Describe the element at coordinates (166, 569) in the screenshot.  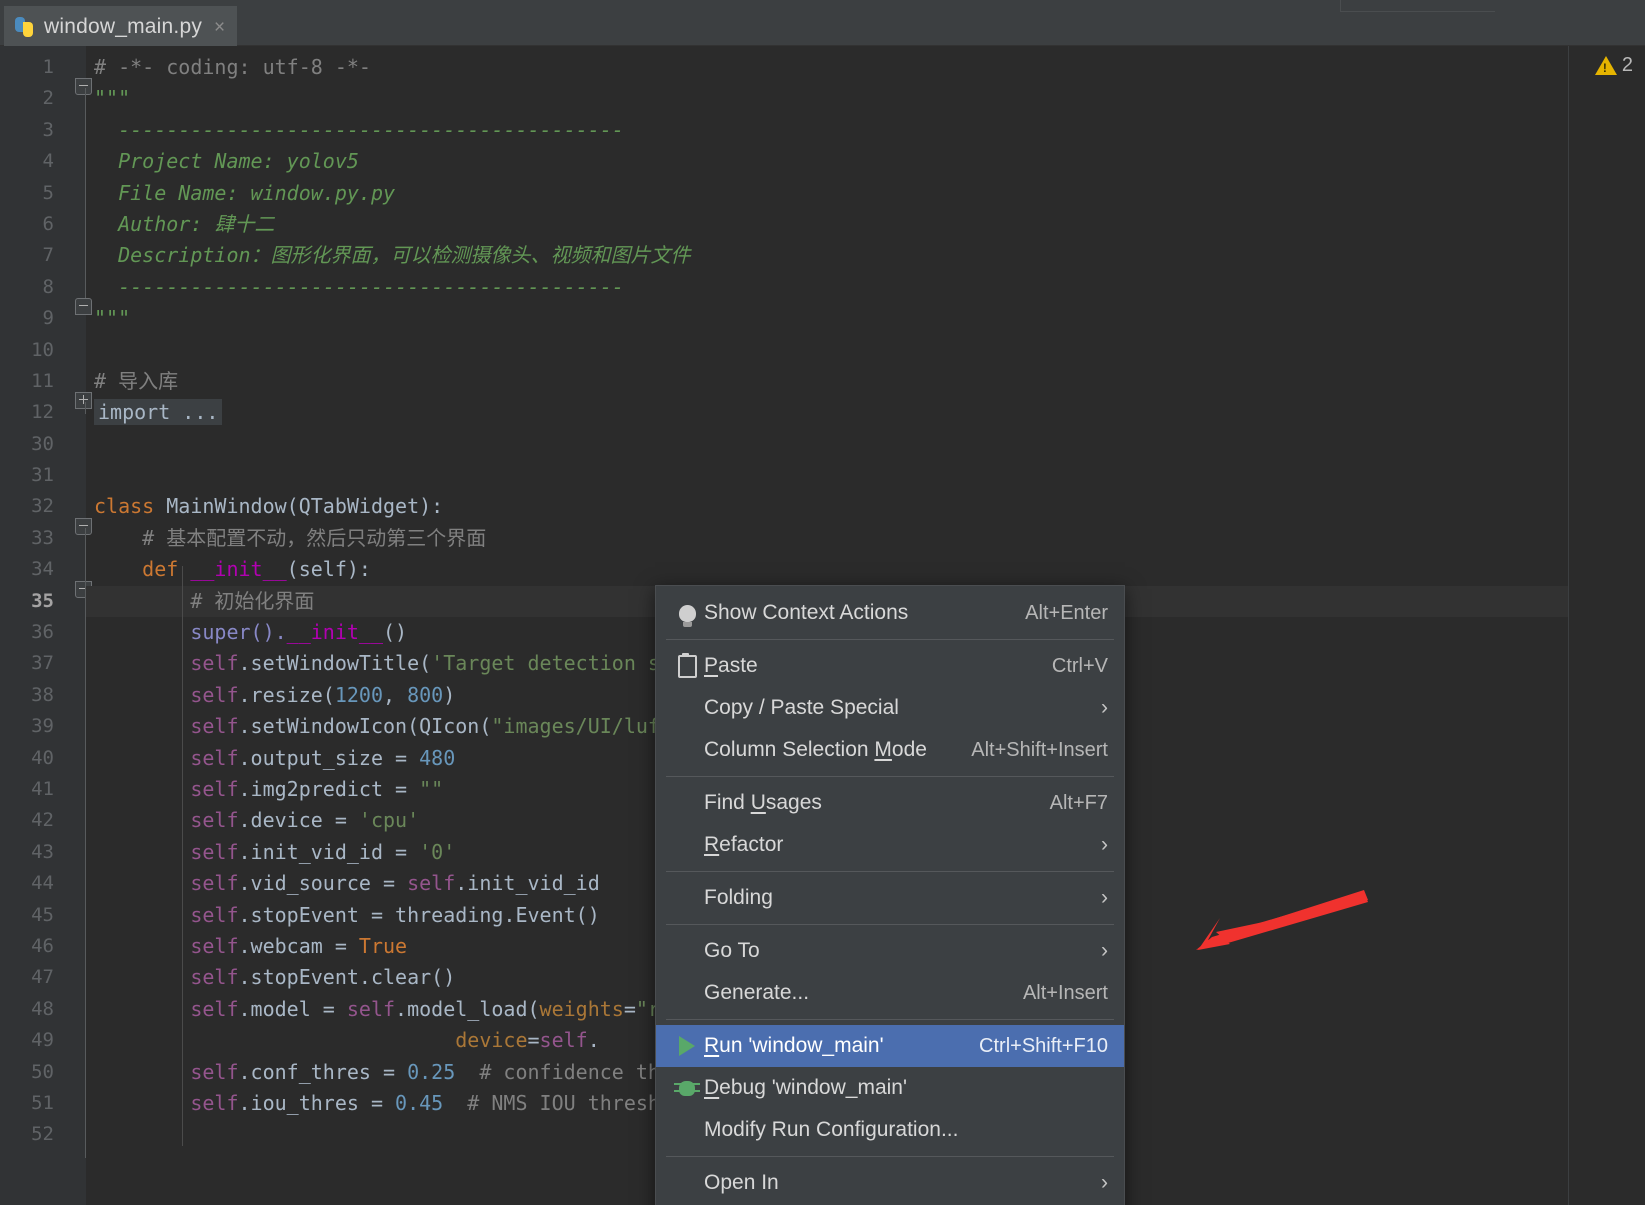
I see `code-token: def` at that location.